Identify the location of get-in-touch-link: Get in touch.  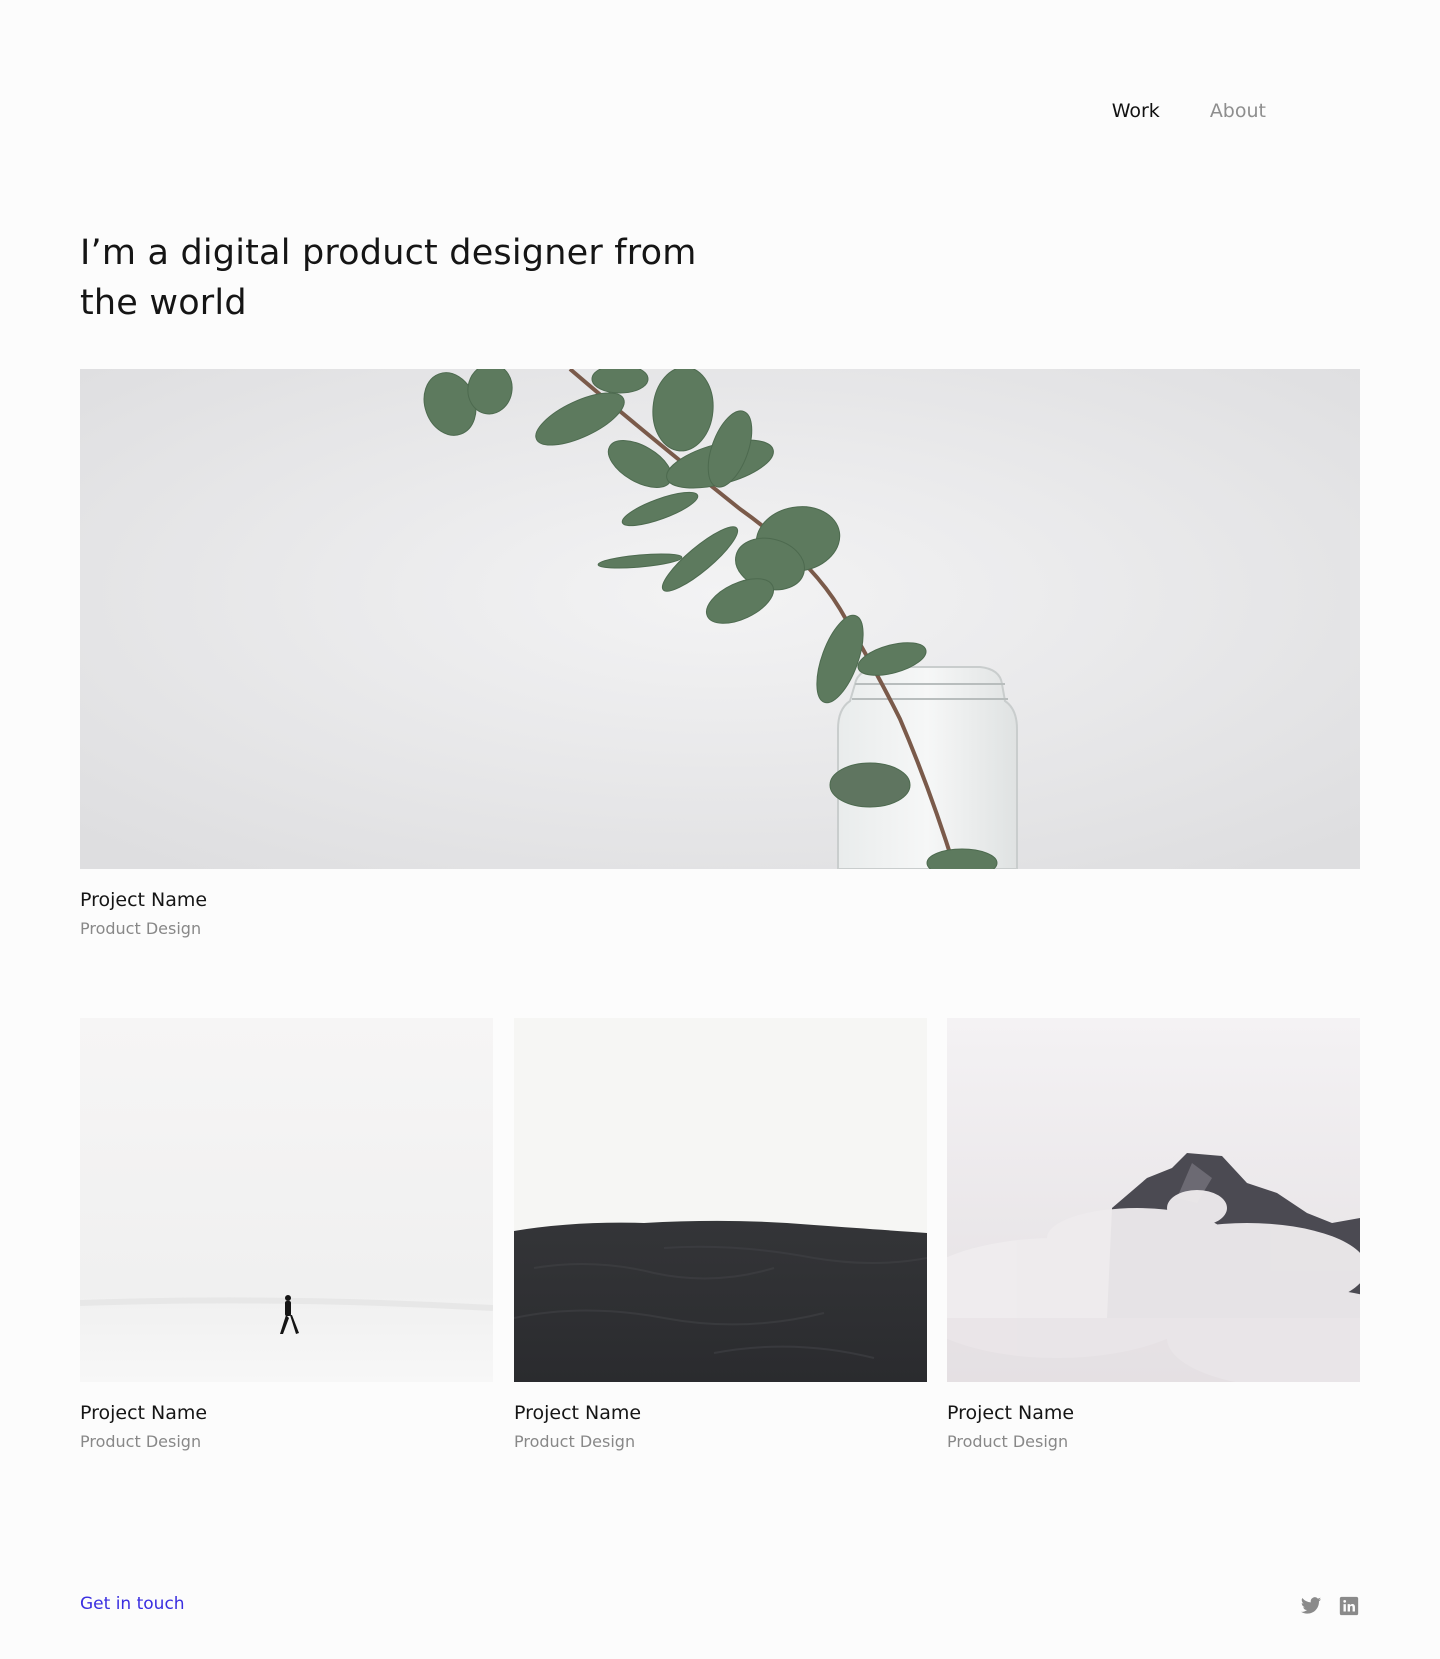
(132, 1604).